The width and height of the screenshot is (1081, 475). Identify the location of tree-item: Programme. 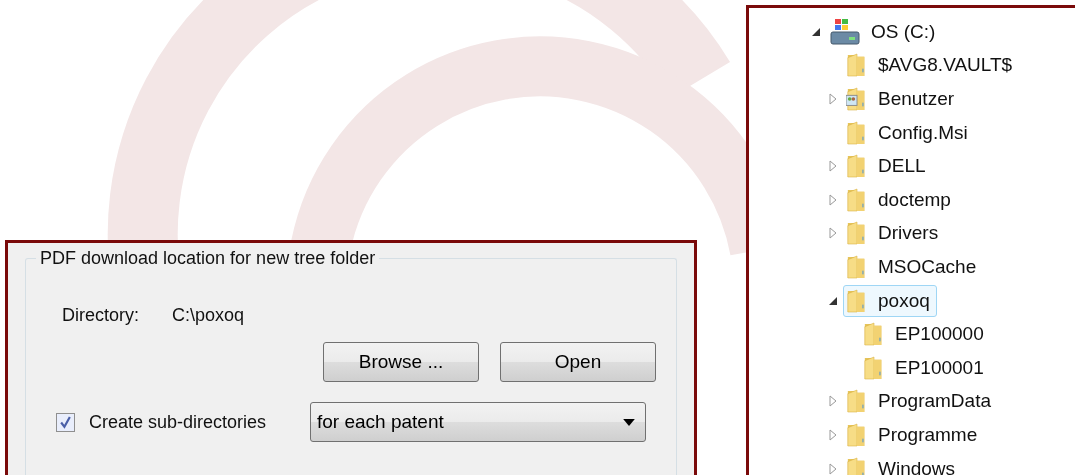
(914, 434).